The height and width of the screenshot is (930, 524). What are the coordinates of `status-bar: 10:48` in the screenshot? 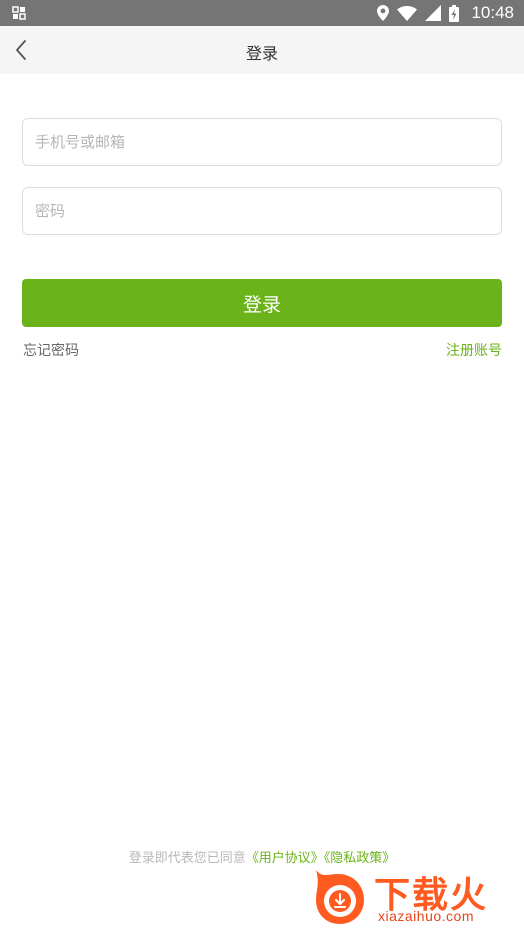 It's located at (262, 13).